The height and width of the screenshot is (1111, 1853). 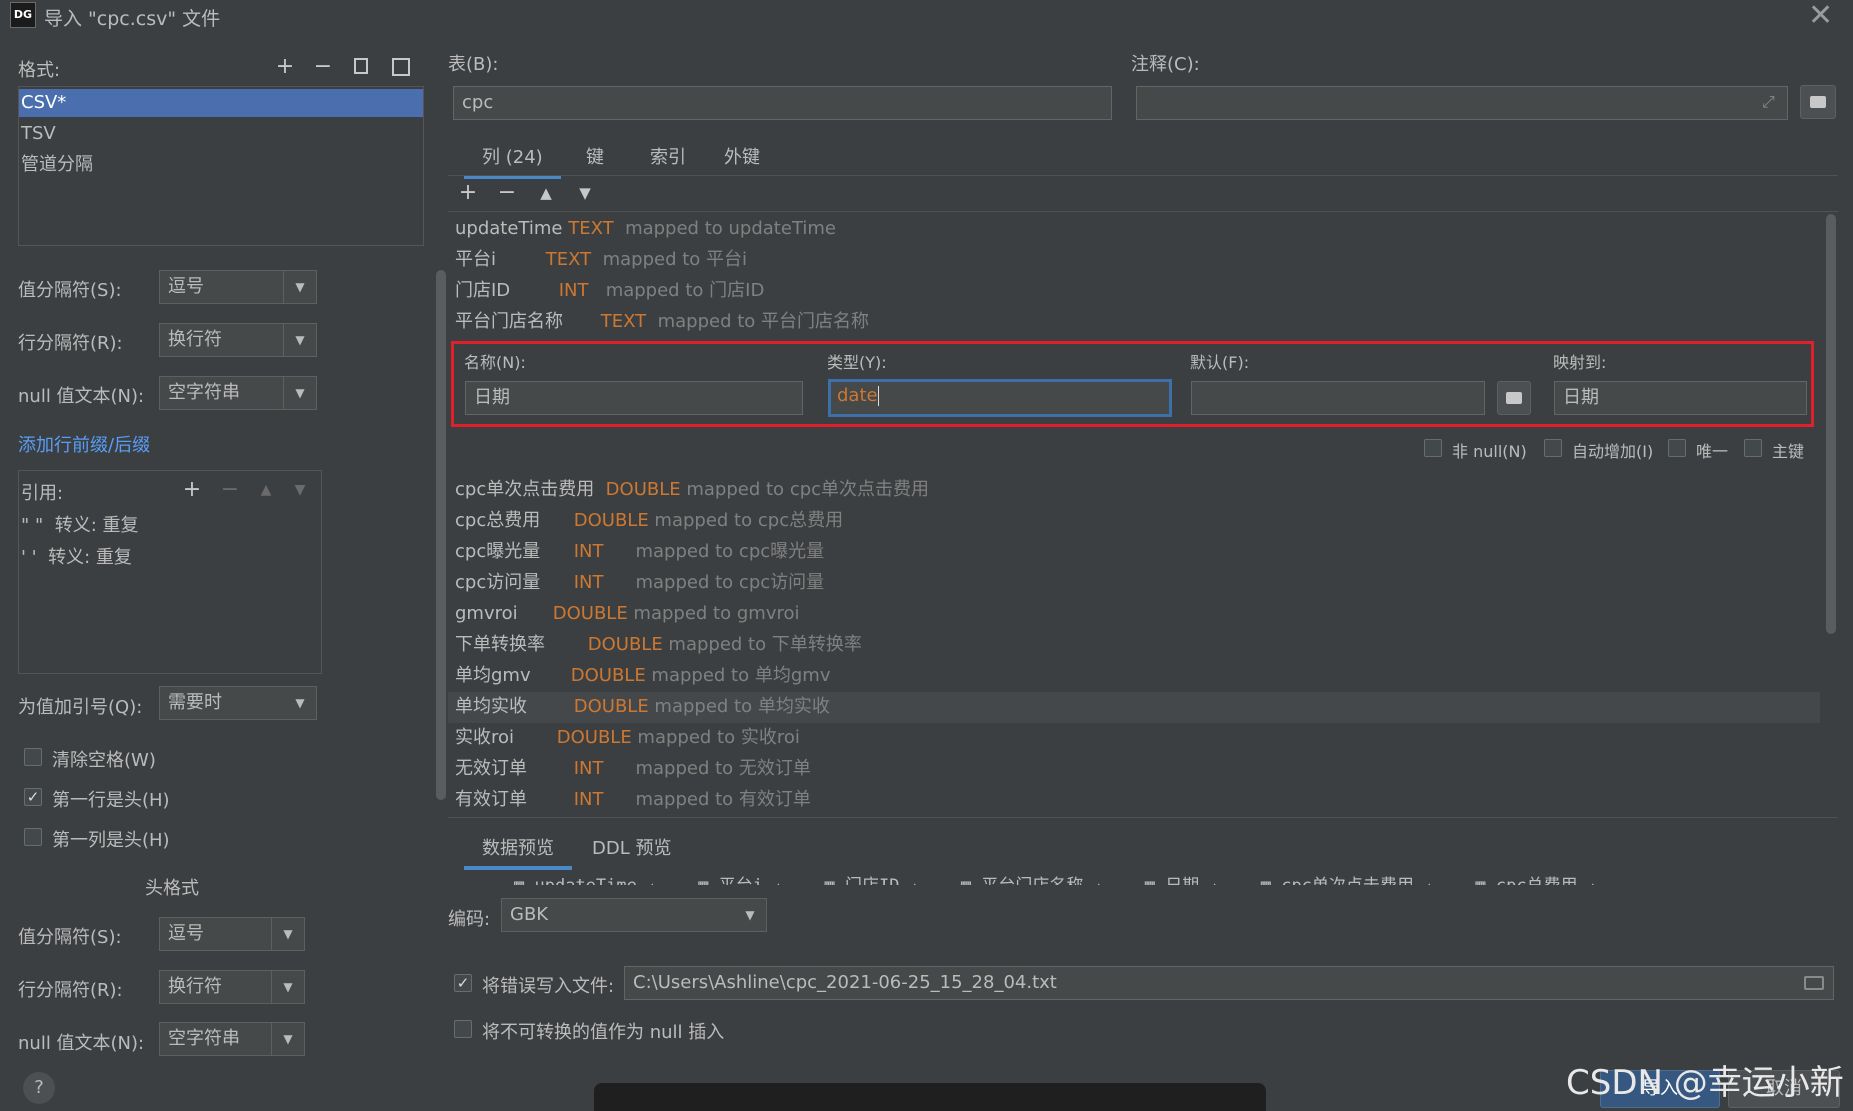 I want to click on columns-scrollbar, so click(x=1831, y=424).